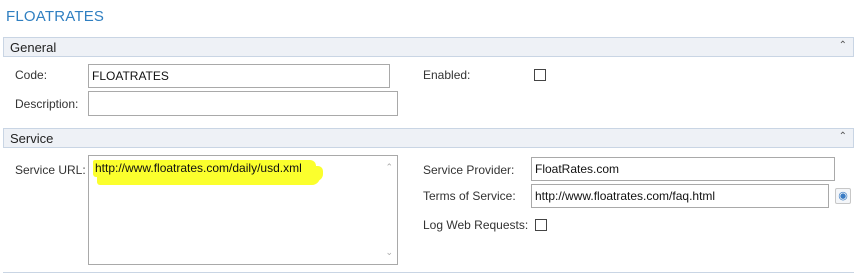  I want to click on enabled-label: Enabled:, so click(447, 75).